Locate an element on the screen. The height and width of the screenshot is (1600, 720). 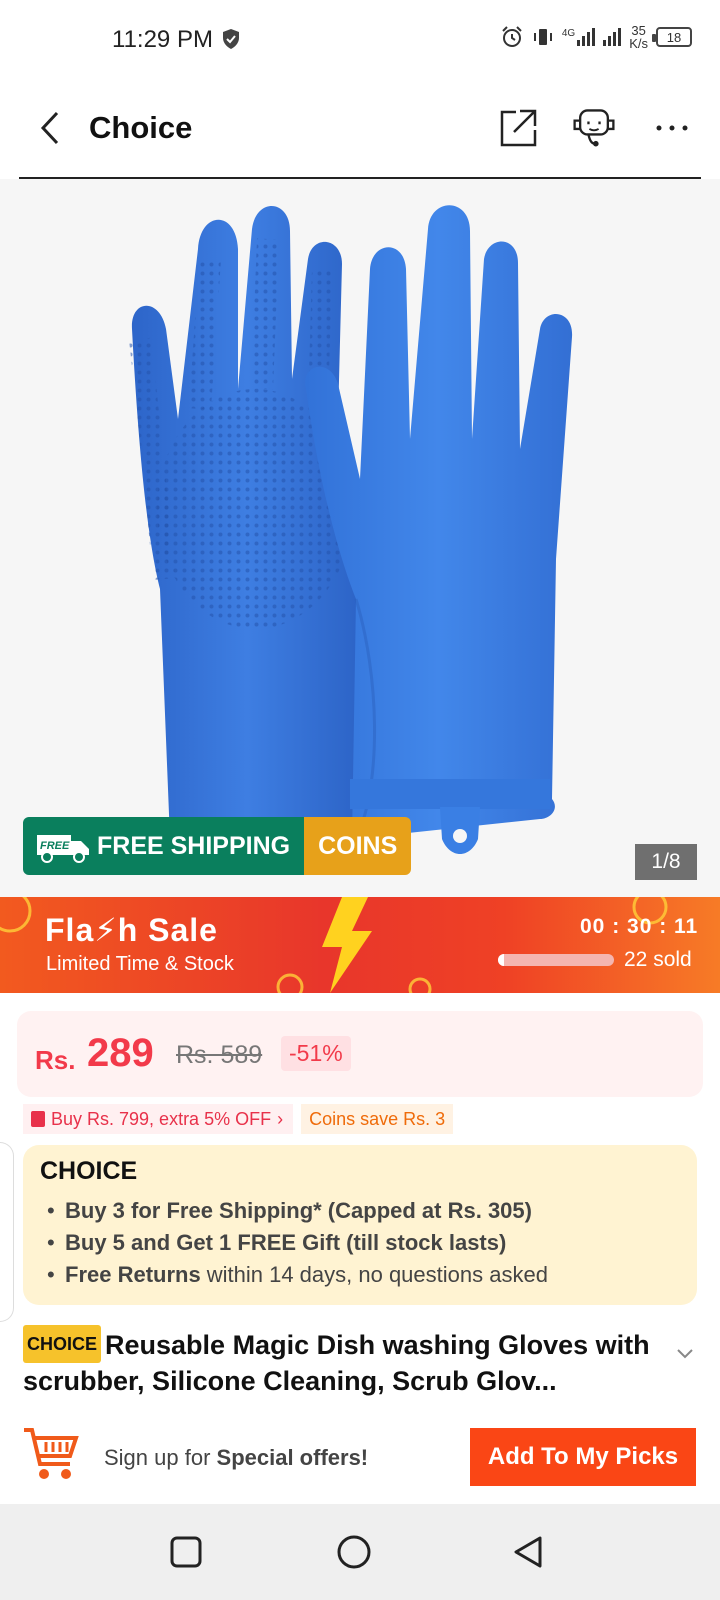
shield-icon is located at coordinates (231, 39).